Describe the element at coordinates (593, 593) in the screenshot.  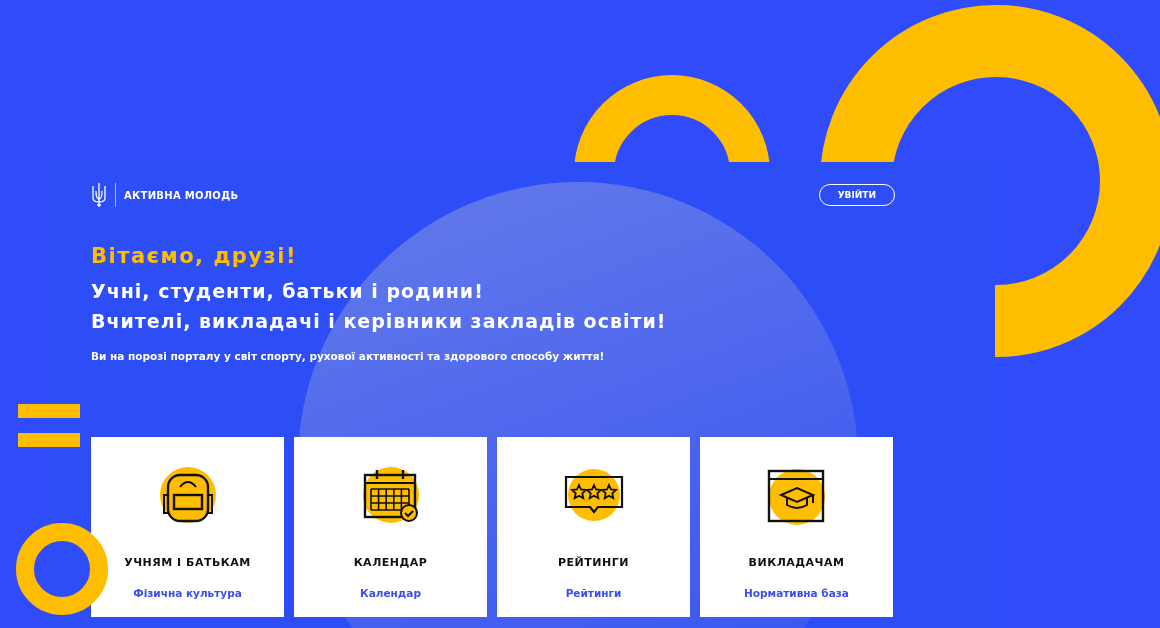
I see `card-link: Рейтинги` at that location.